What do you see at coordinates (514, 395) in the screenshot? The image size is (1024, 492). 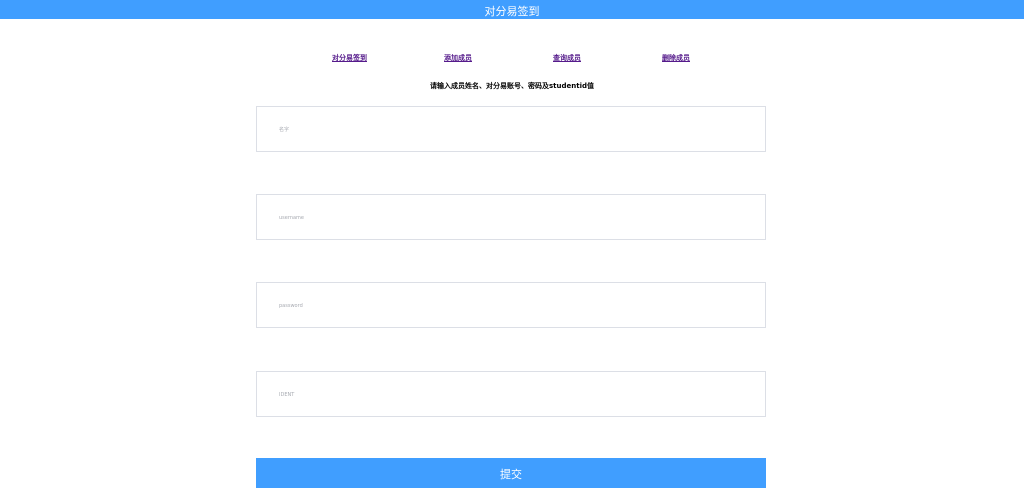 I see `ident-input` at bounding box center [514, 395].